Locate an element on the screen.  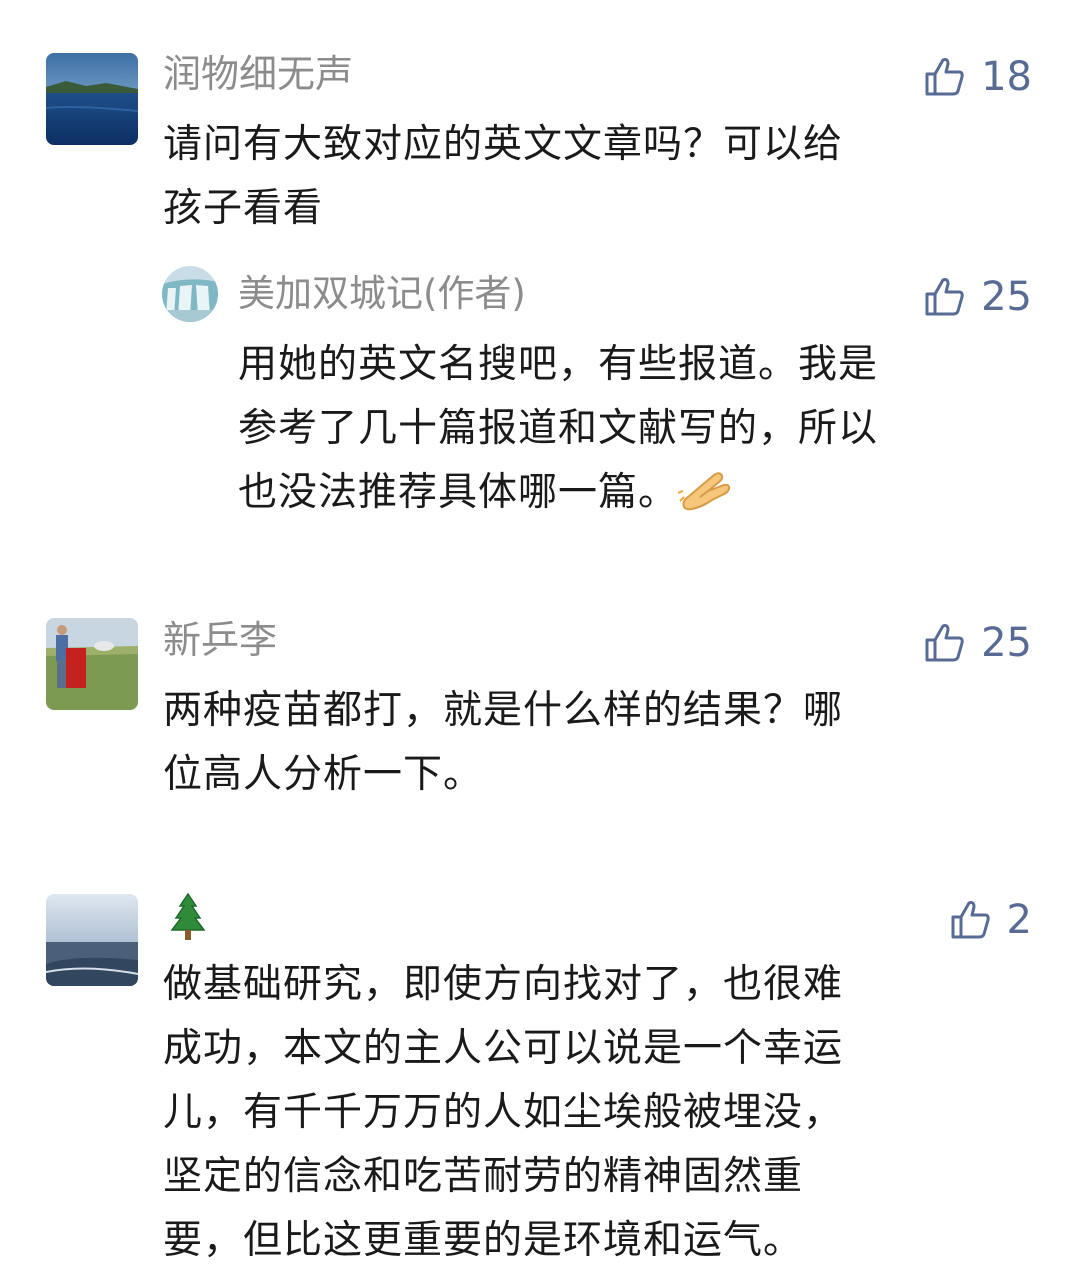
comment-text: 请问有大致对应的英文文章吗？可以给 孩子看看 is located at coordinates (503, 177).